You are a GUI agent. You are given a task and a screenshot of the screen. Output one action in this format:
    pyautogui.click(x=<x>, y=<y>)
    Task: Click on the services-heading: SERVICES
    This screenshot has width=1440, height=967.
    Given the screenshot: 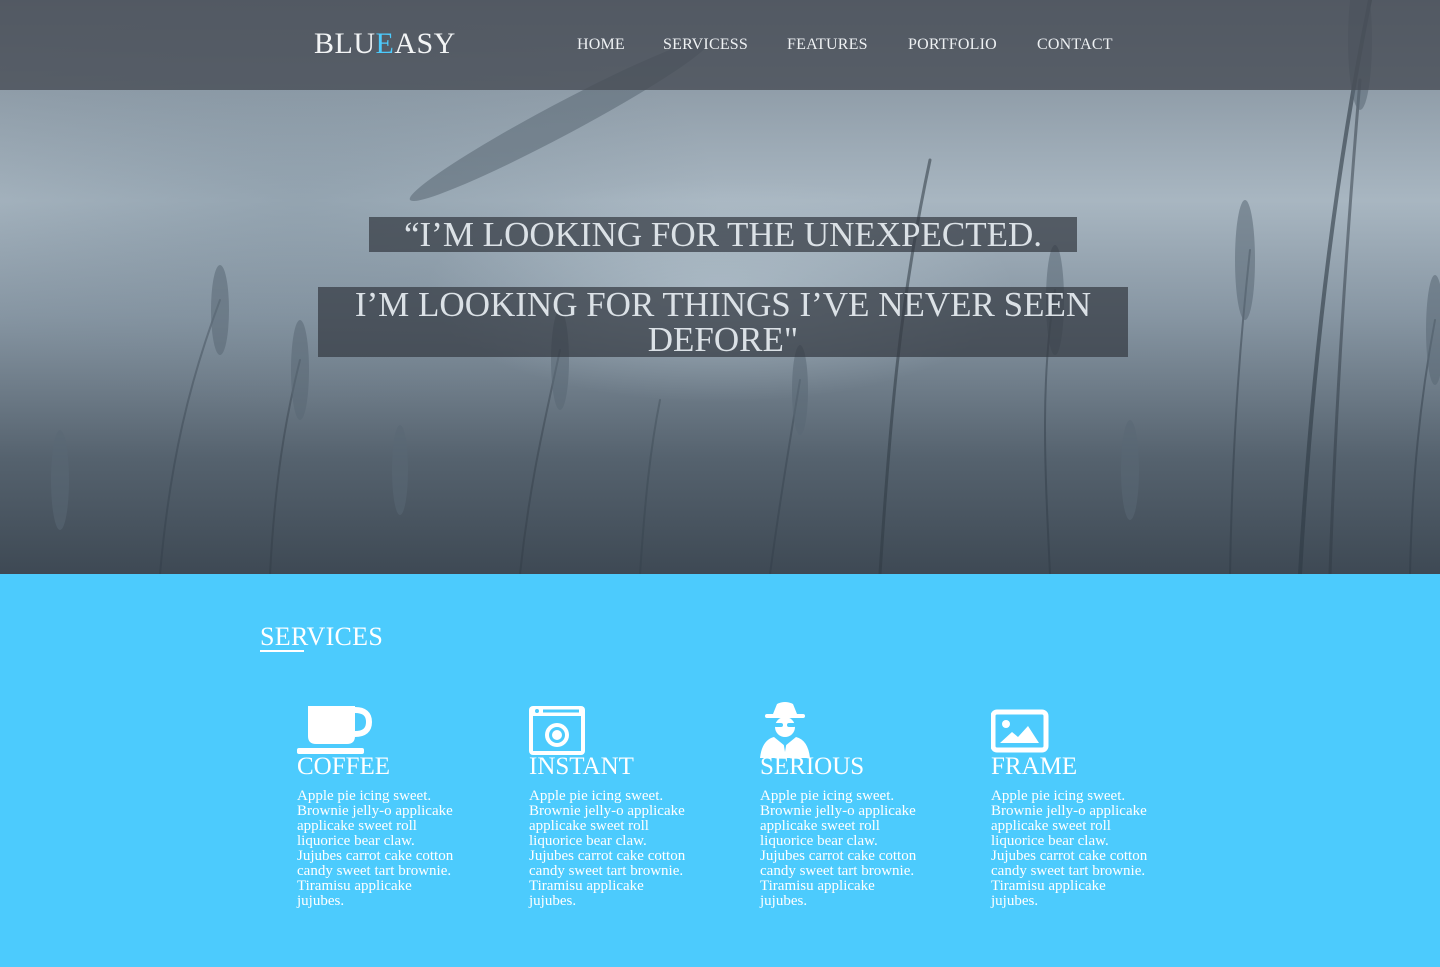 What is the action you would take?
    pyautogui.click(x=322, y=636)
    